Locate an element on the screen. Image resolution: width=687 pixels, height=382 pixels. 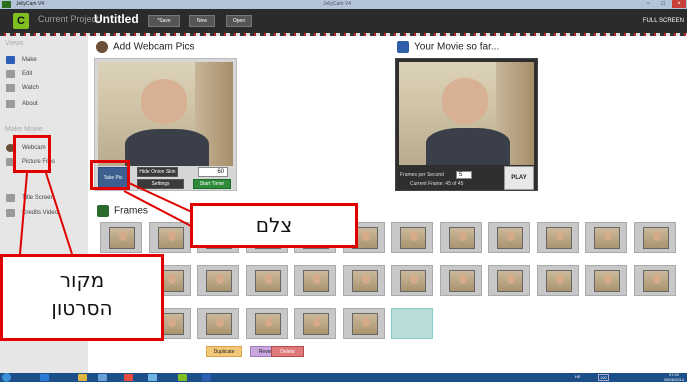
folder-icon is located at coordinates (152, 377).